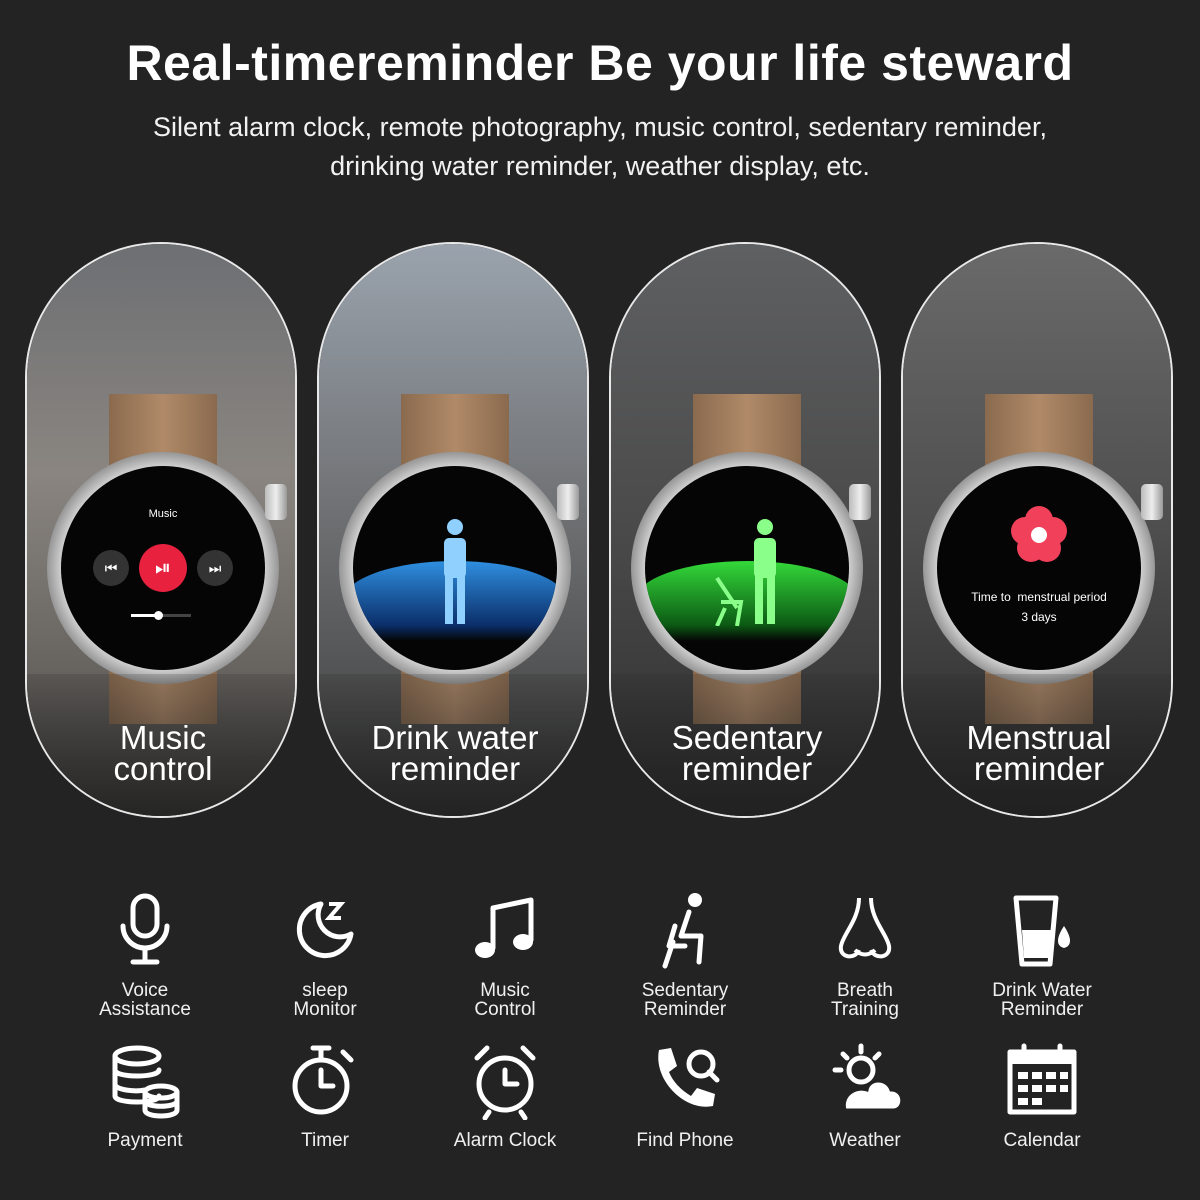 The width and height of the screenshot is (1200, 1200). Describe the element at coordinates (325, 1000) in the screenshot. I see `feature-label: sleep Monitor` at that location.